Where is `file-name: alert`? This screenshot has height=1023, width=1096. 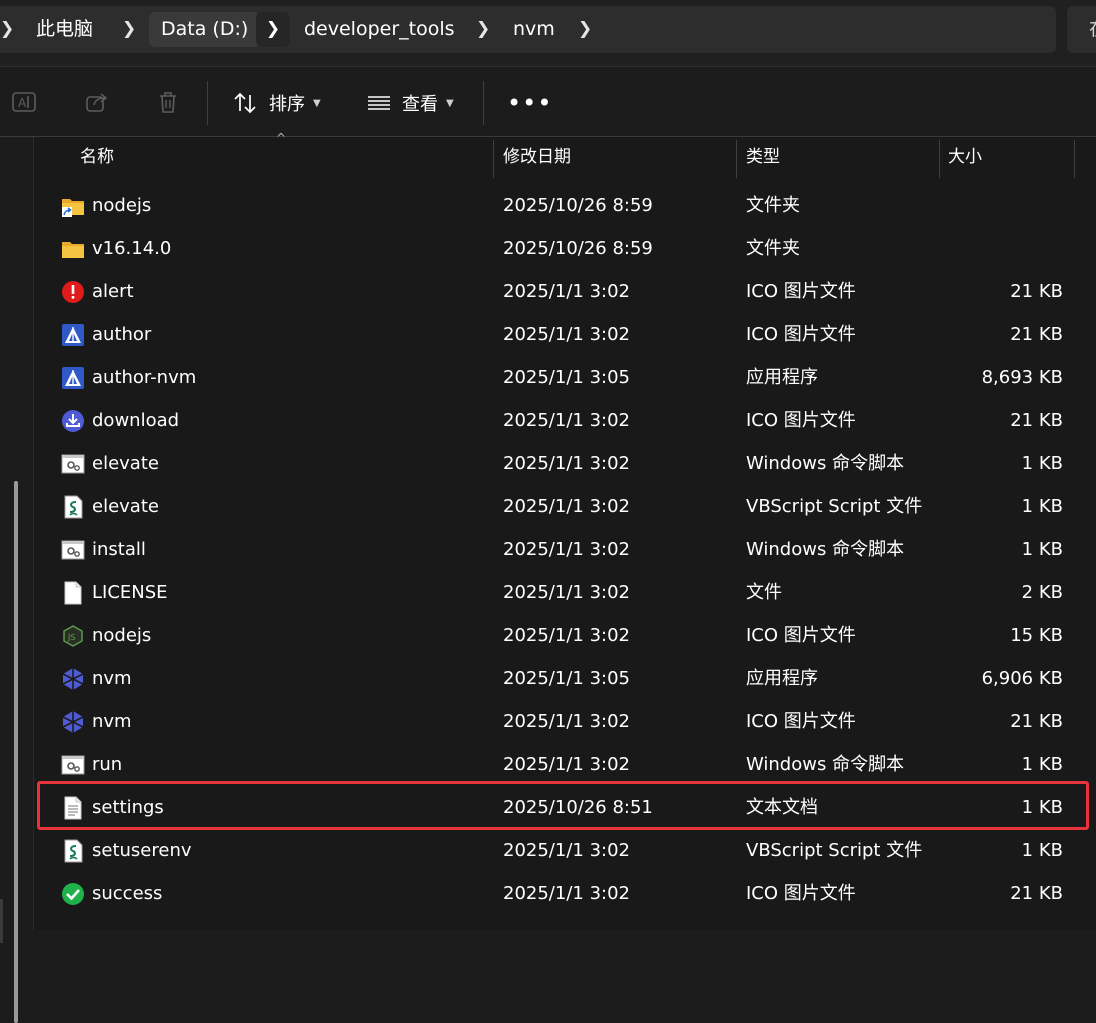 file-name: alert is located at coordinates (113, 291).